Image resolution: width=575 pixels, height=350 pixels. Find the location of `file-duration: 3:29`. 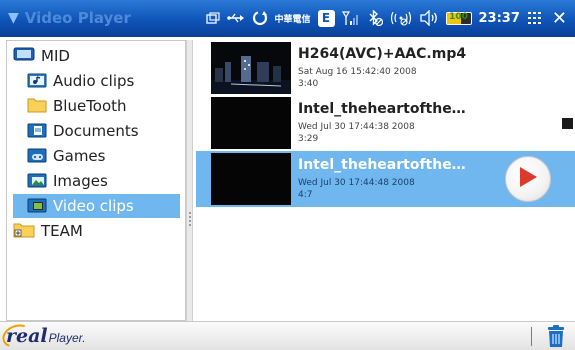

file-duration: 3:29 is located at coordinates (308, 139).